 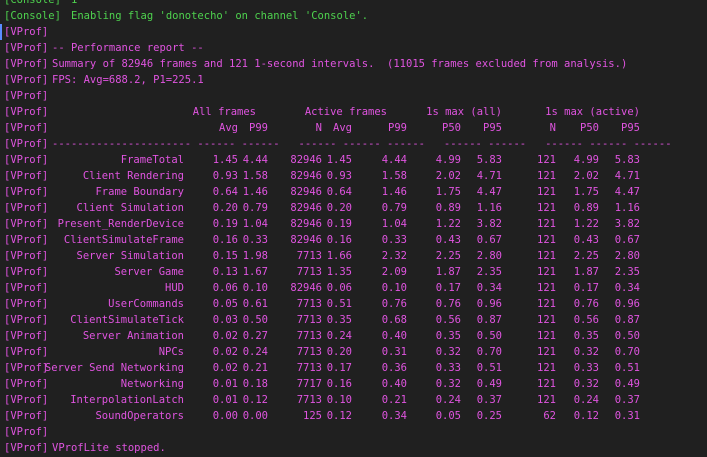 I want to click on cell-value: 1.67, so click(x=255, y=272).